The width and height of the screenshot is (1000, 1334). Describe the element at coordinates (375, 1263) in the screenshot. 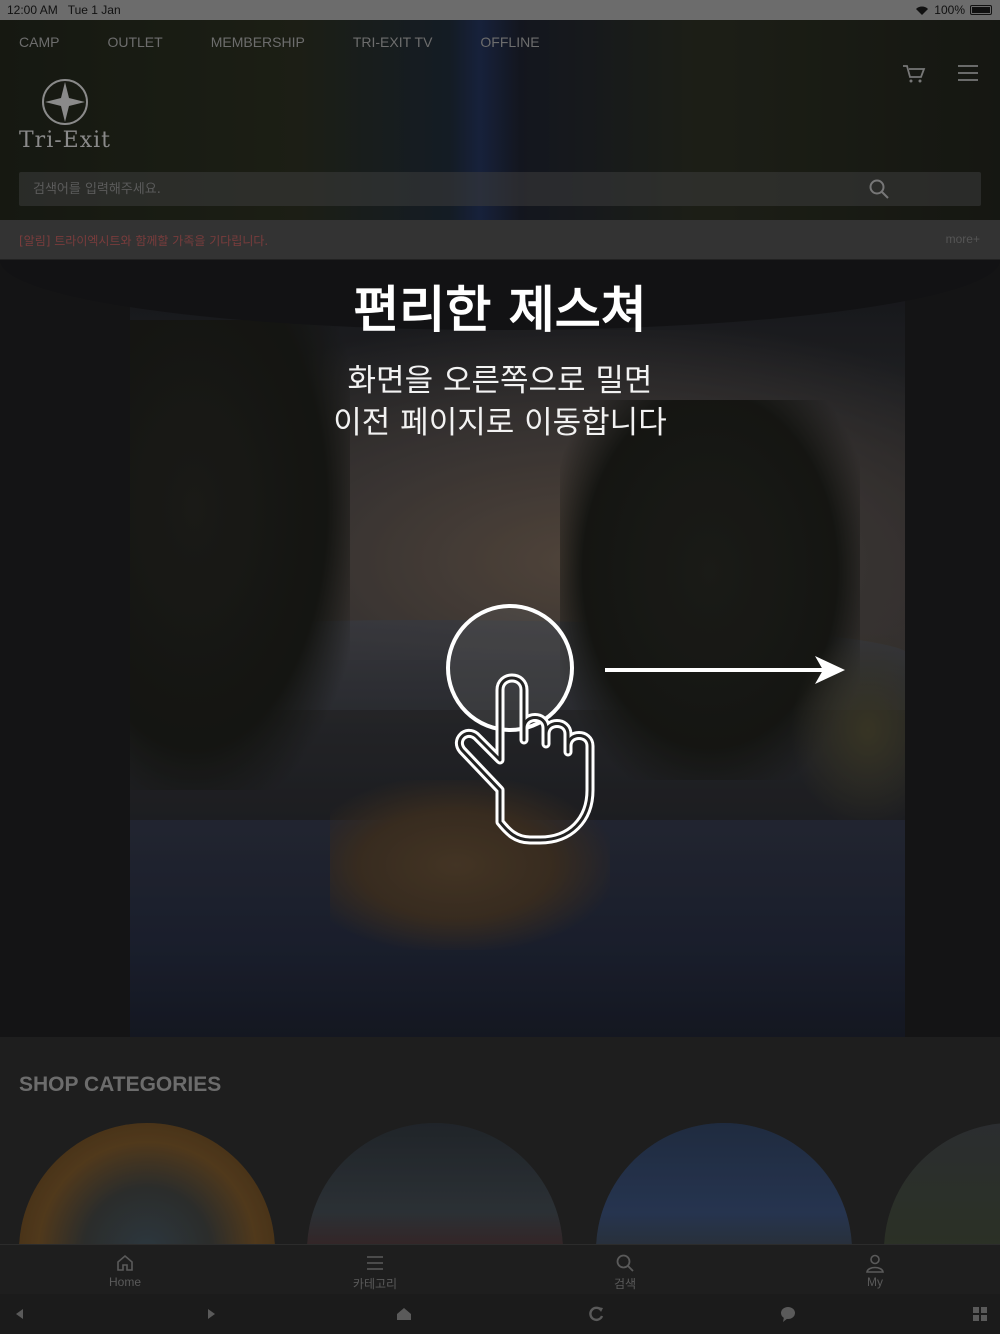

I see `menu-icon` at that location.